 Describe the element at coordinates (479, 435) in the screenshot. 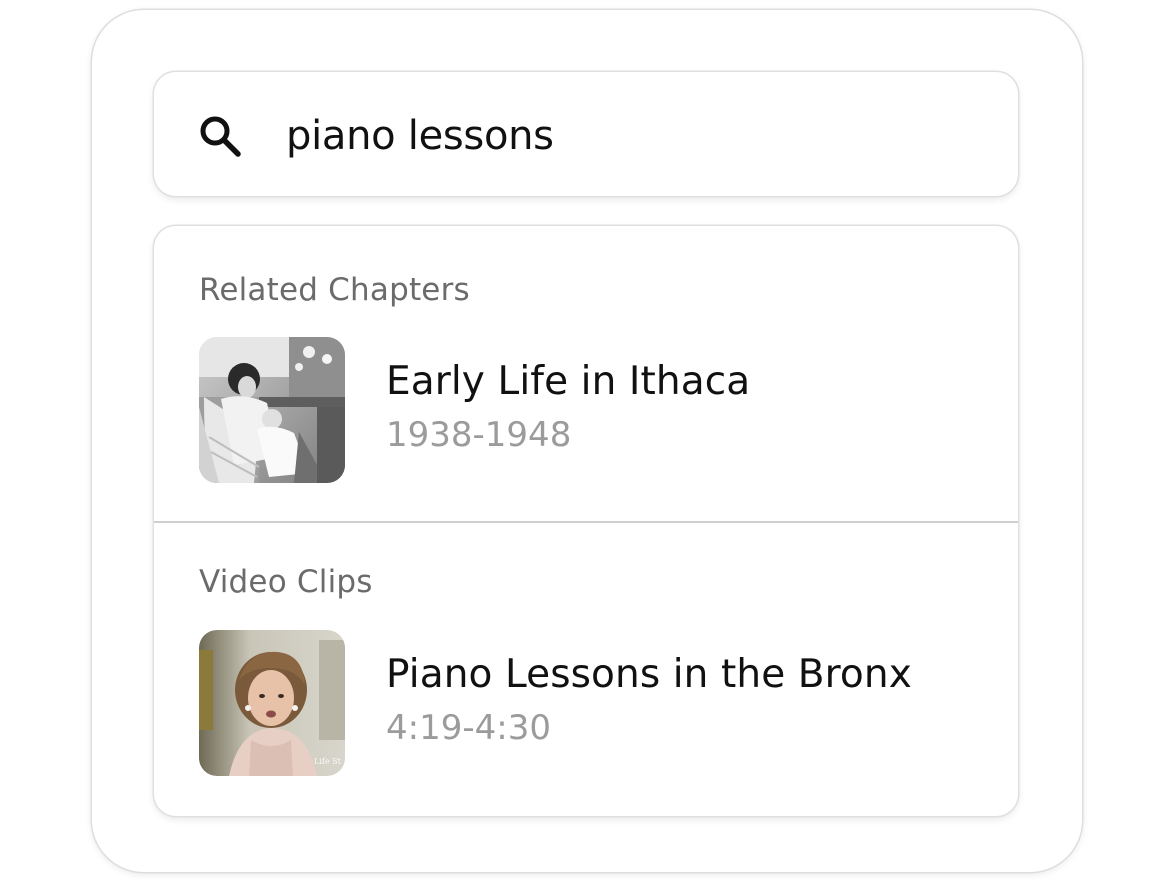

I see `result-date-range: 1938-1948` at that location.